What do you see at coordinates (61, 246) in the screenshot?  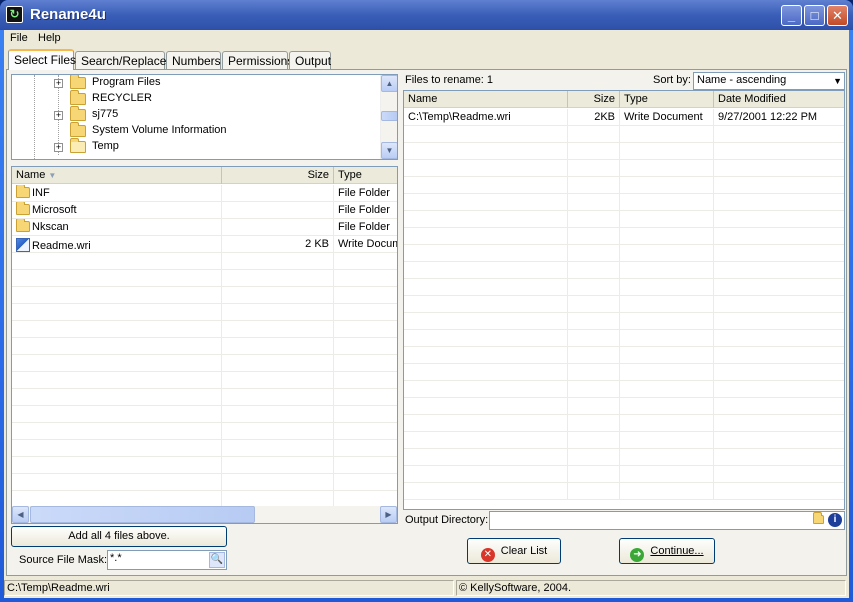 I see `file-name: Readme.wri` at bounding box center [61, 246].